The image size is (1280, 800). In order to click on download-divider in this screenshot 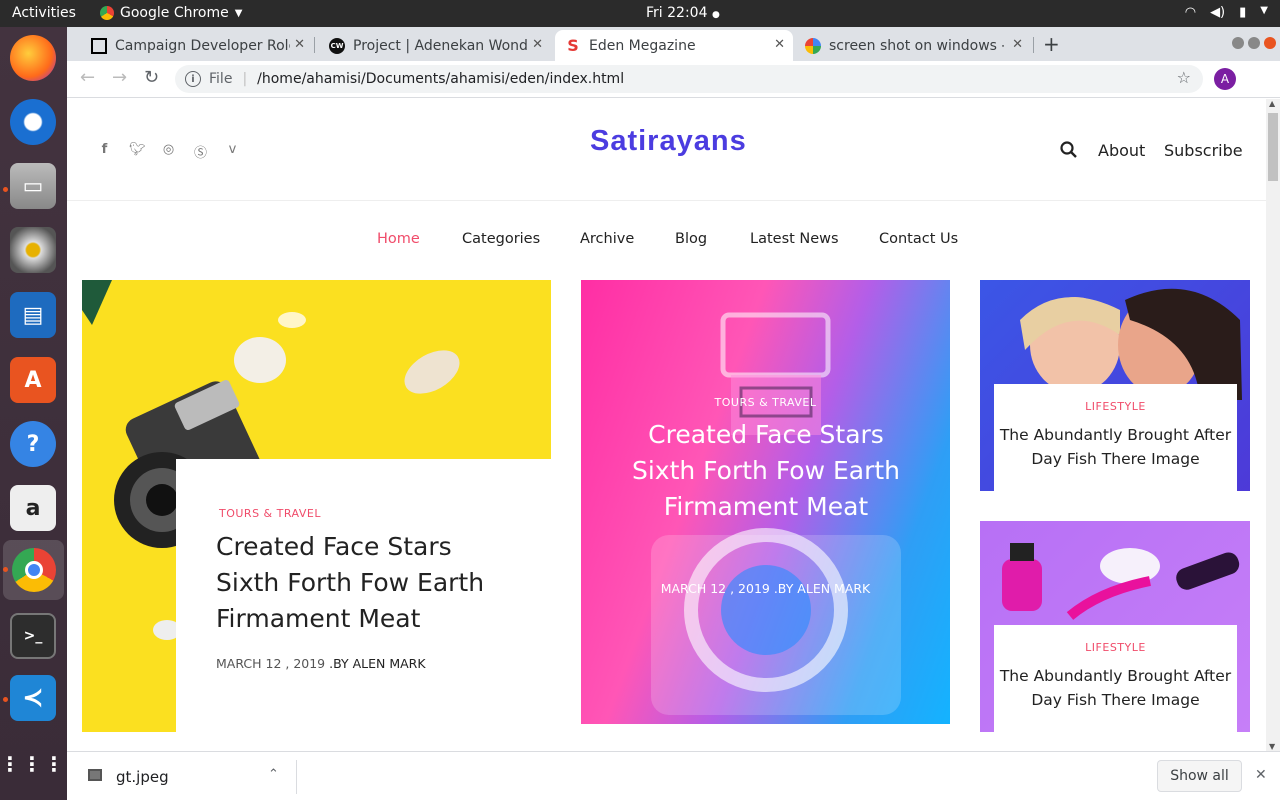, I will do `click(296, 777)`.